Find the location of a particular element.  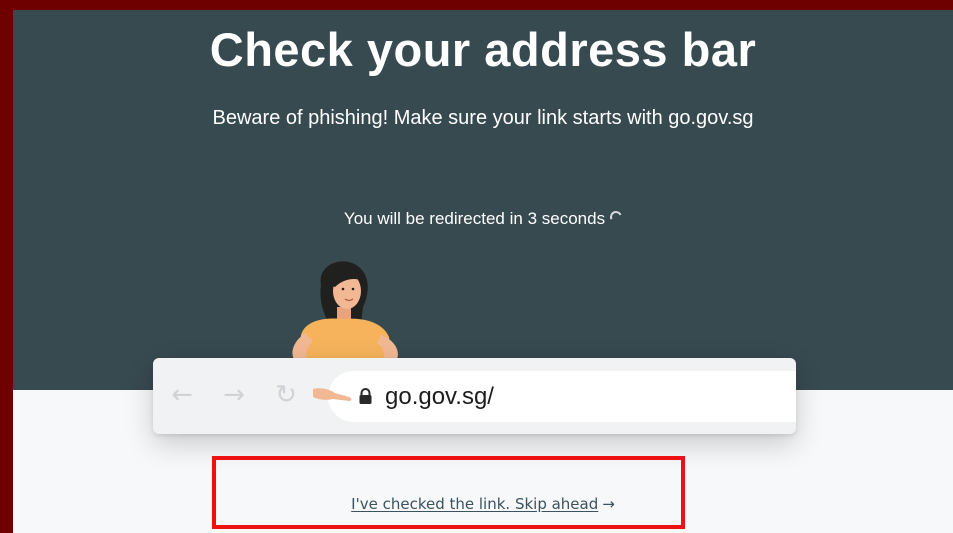

loading-spinner-icon is located at coordinates (616, 217).